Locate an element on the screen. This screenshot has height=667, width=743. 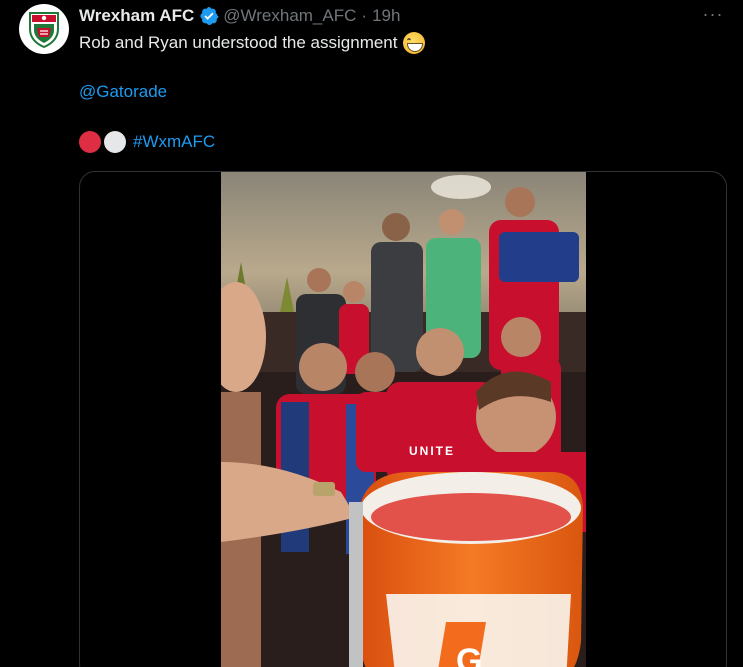
white-circle-emoji-icon is located at coordinates (115, 142).